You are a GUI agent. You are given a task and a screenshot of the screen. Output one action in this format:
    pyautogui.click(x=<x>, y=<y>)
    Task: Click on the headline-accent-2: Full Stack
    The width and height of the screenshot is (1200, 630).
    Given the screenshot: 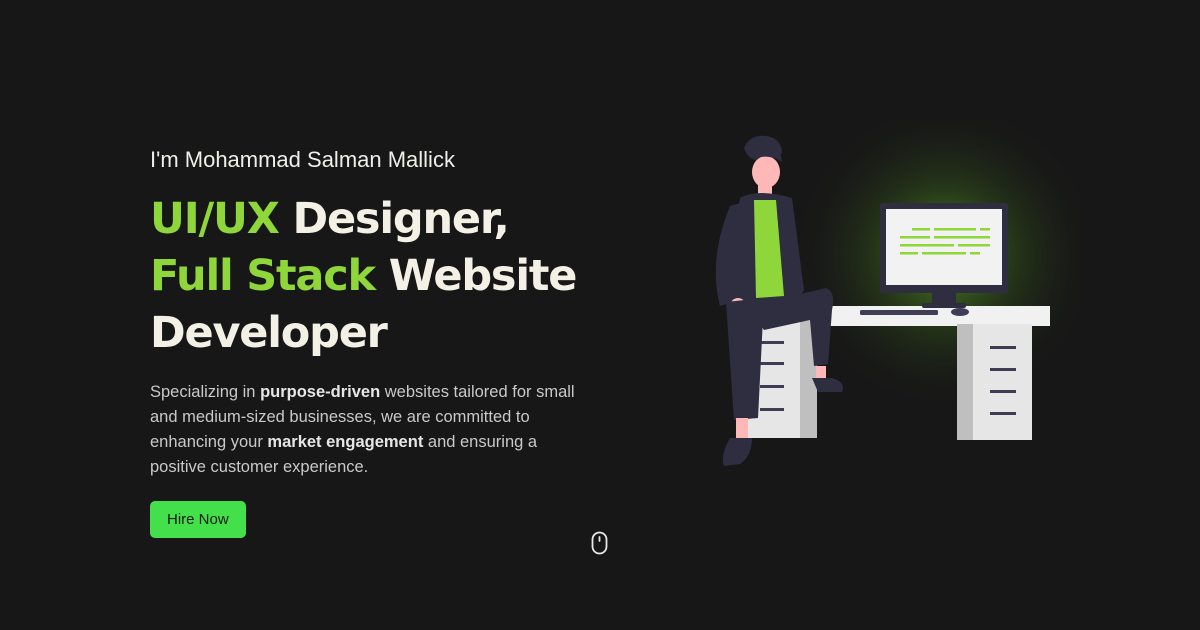 What is the action you would take?
    pyautogui.click(x=263, y=276)
    